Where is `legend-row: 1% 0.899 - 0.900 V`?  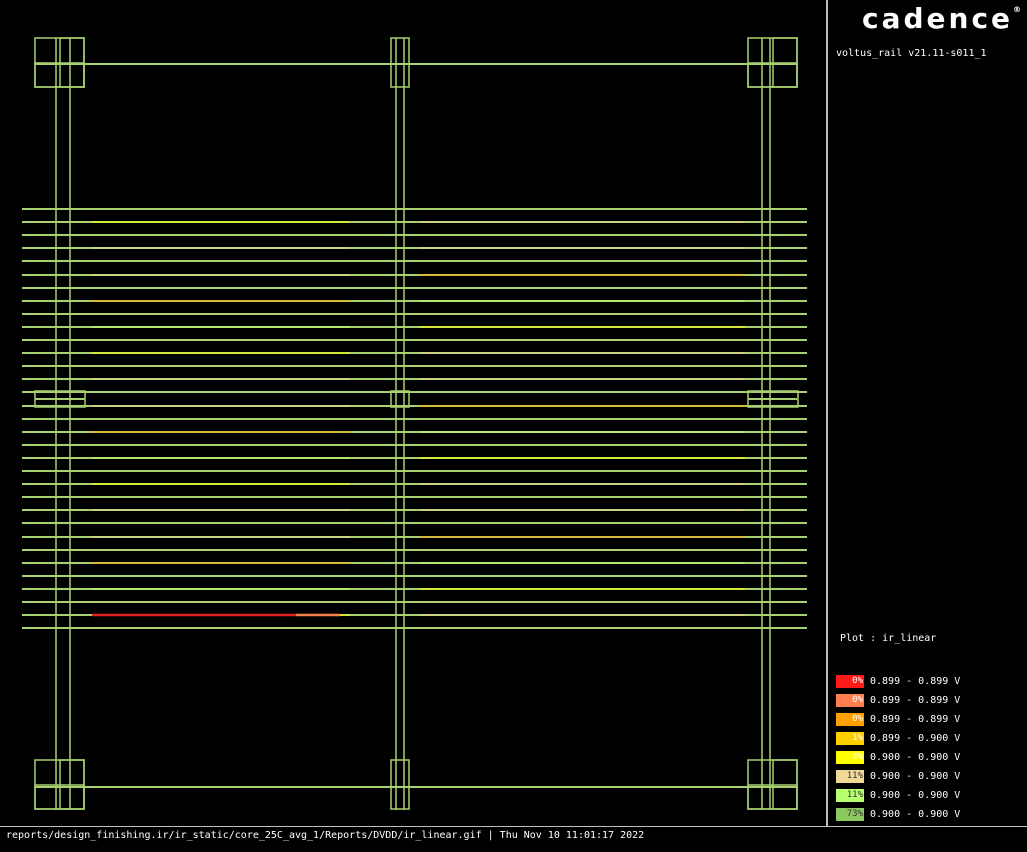 legend-row: 1% 0.899 - 0.900 V is located at coordinates (898, 738).